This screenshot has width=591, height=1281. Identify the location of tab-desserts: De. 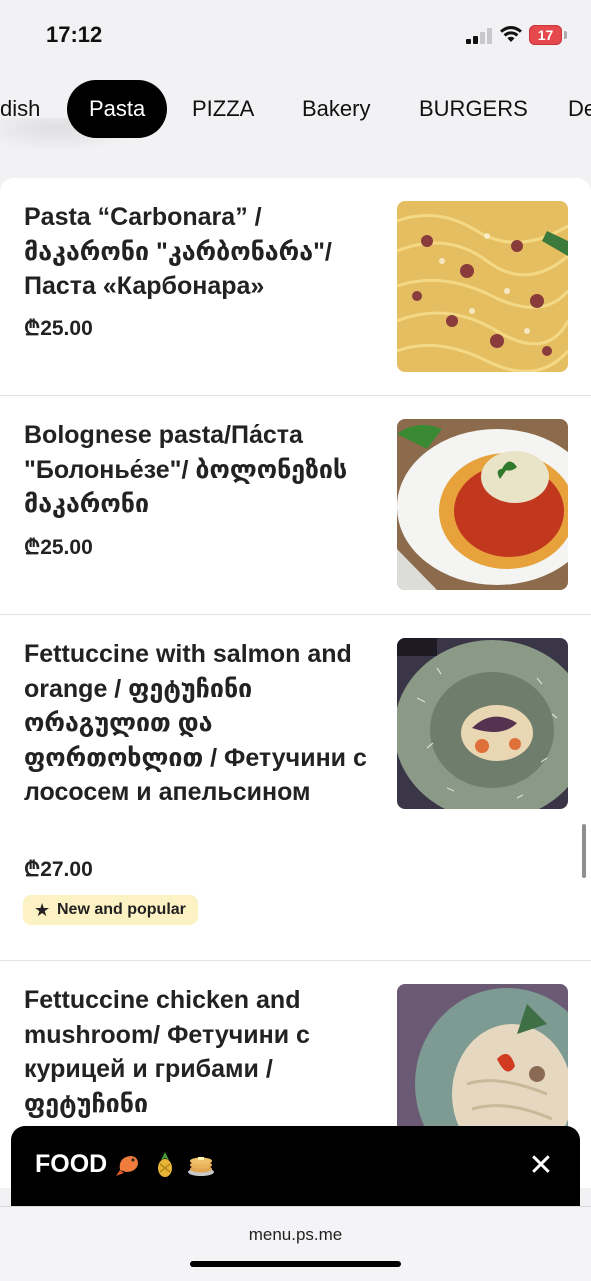
(568, 109).